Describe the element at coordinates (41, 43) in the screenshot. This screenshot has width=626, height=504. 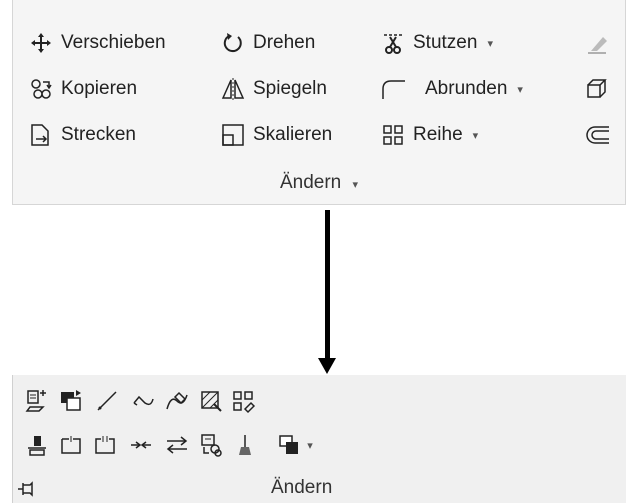
I see `move-icon` at that location.